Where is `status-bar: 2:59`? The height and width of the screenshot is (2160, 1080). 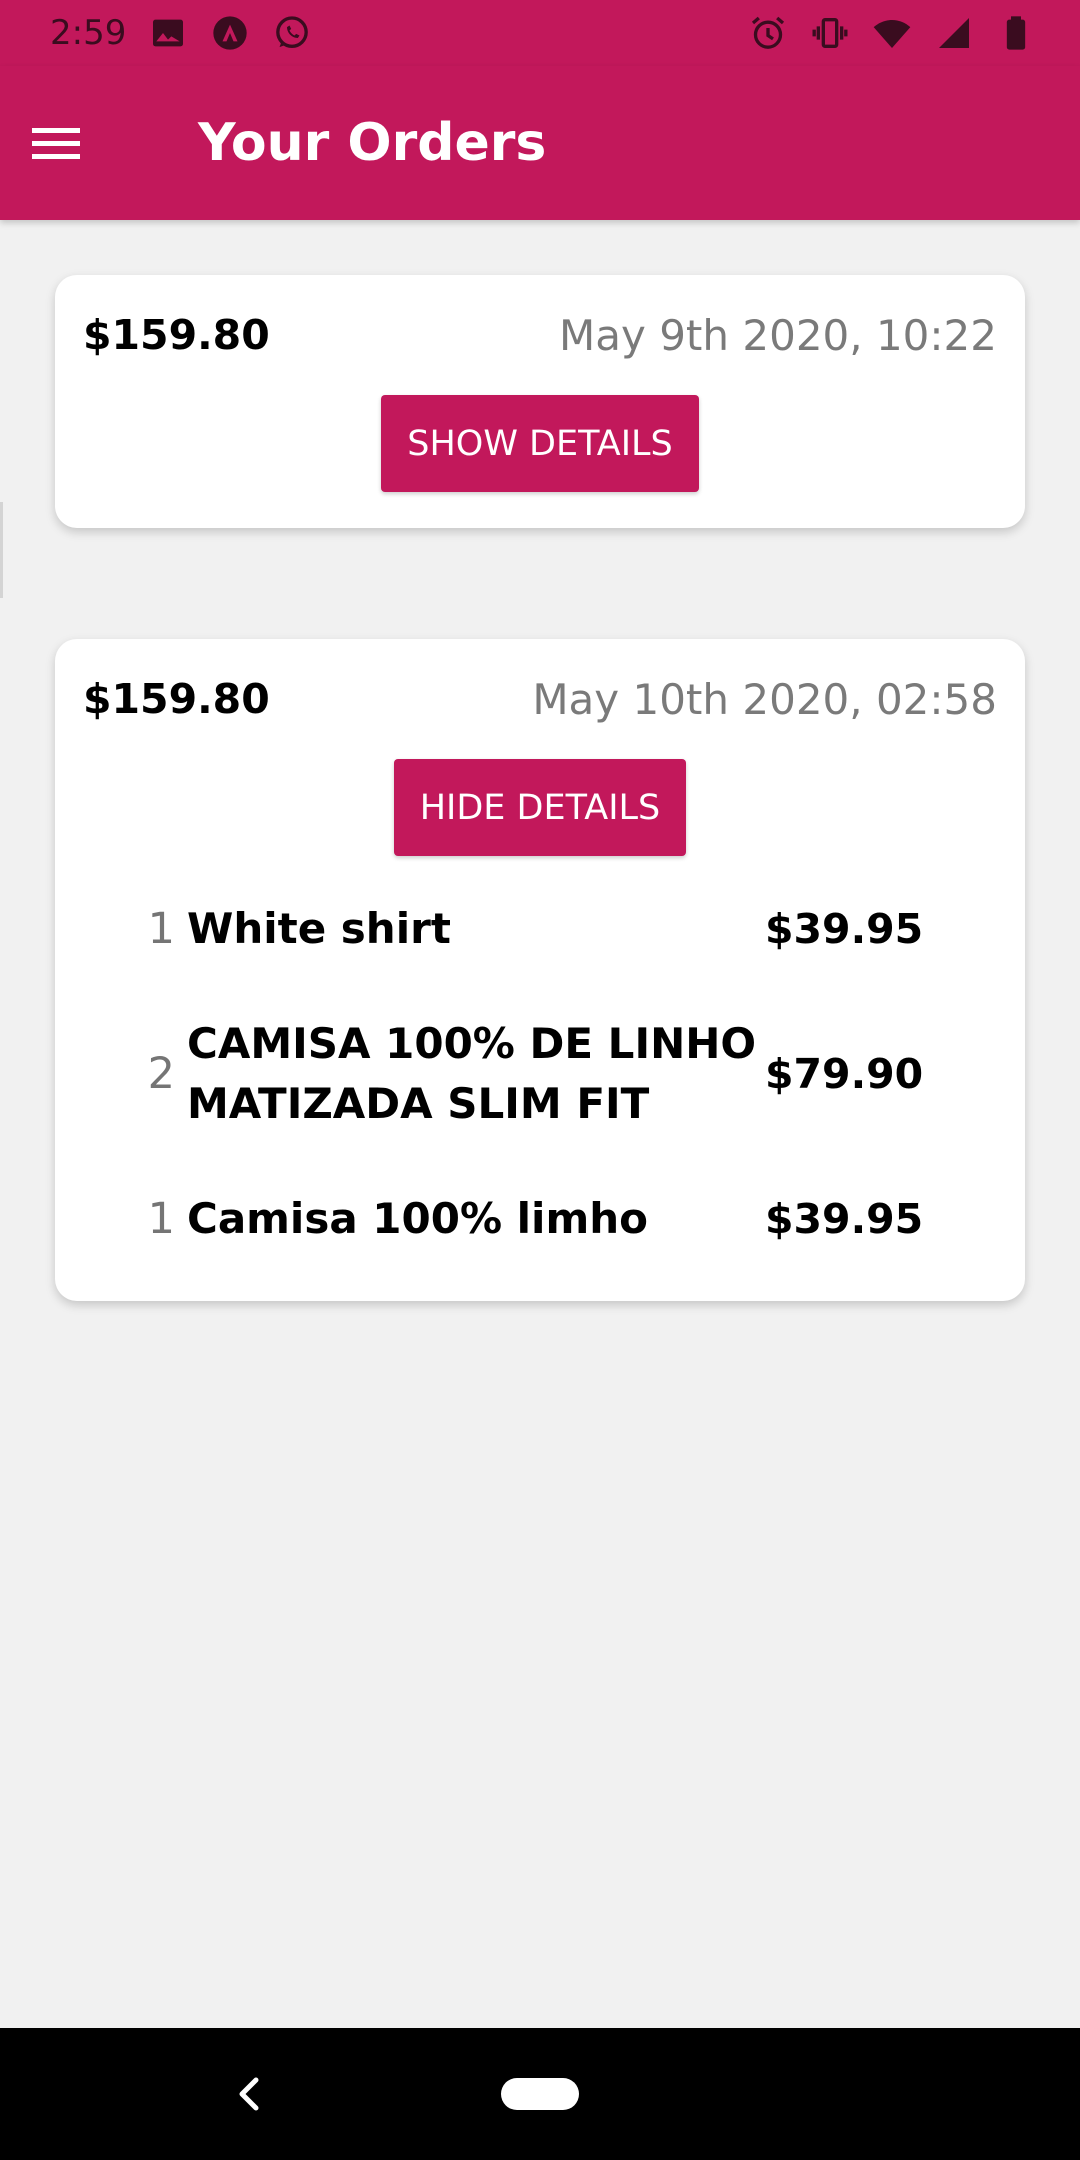
status-bar: 2:59 is located at coordinates (540, 33).